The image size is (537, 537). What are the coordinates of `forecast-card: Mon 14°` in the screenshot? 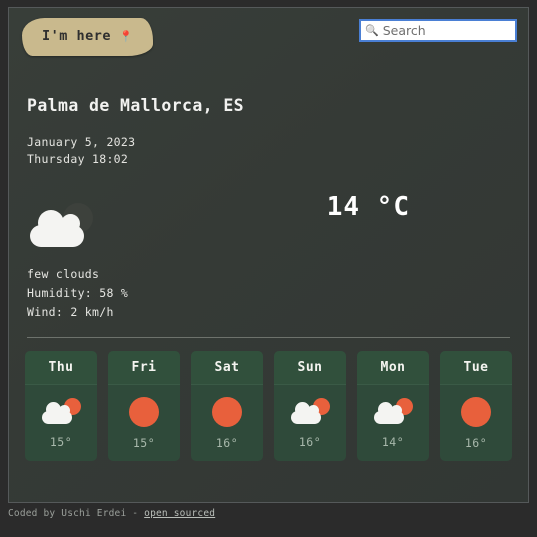 It's located at (393, 406).